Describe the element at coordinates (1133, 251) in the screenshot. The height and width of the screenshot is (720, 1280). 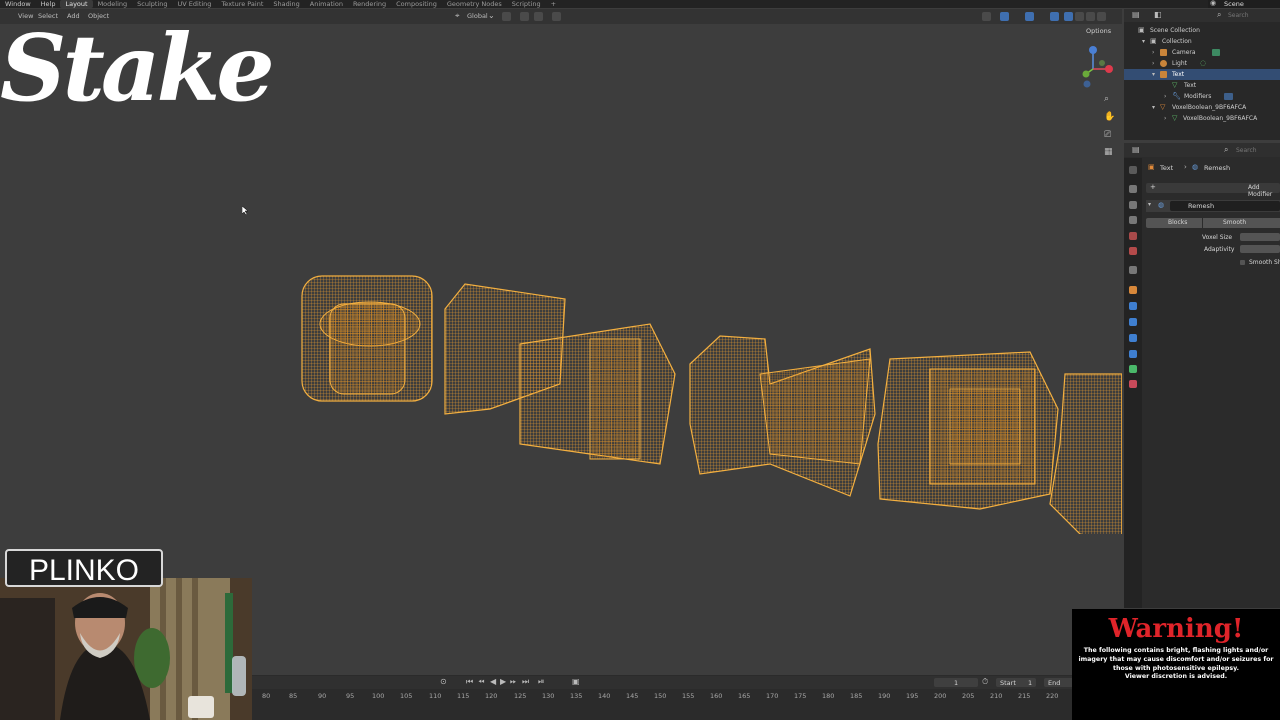
I see `world-tab-icon` at that location.